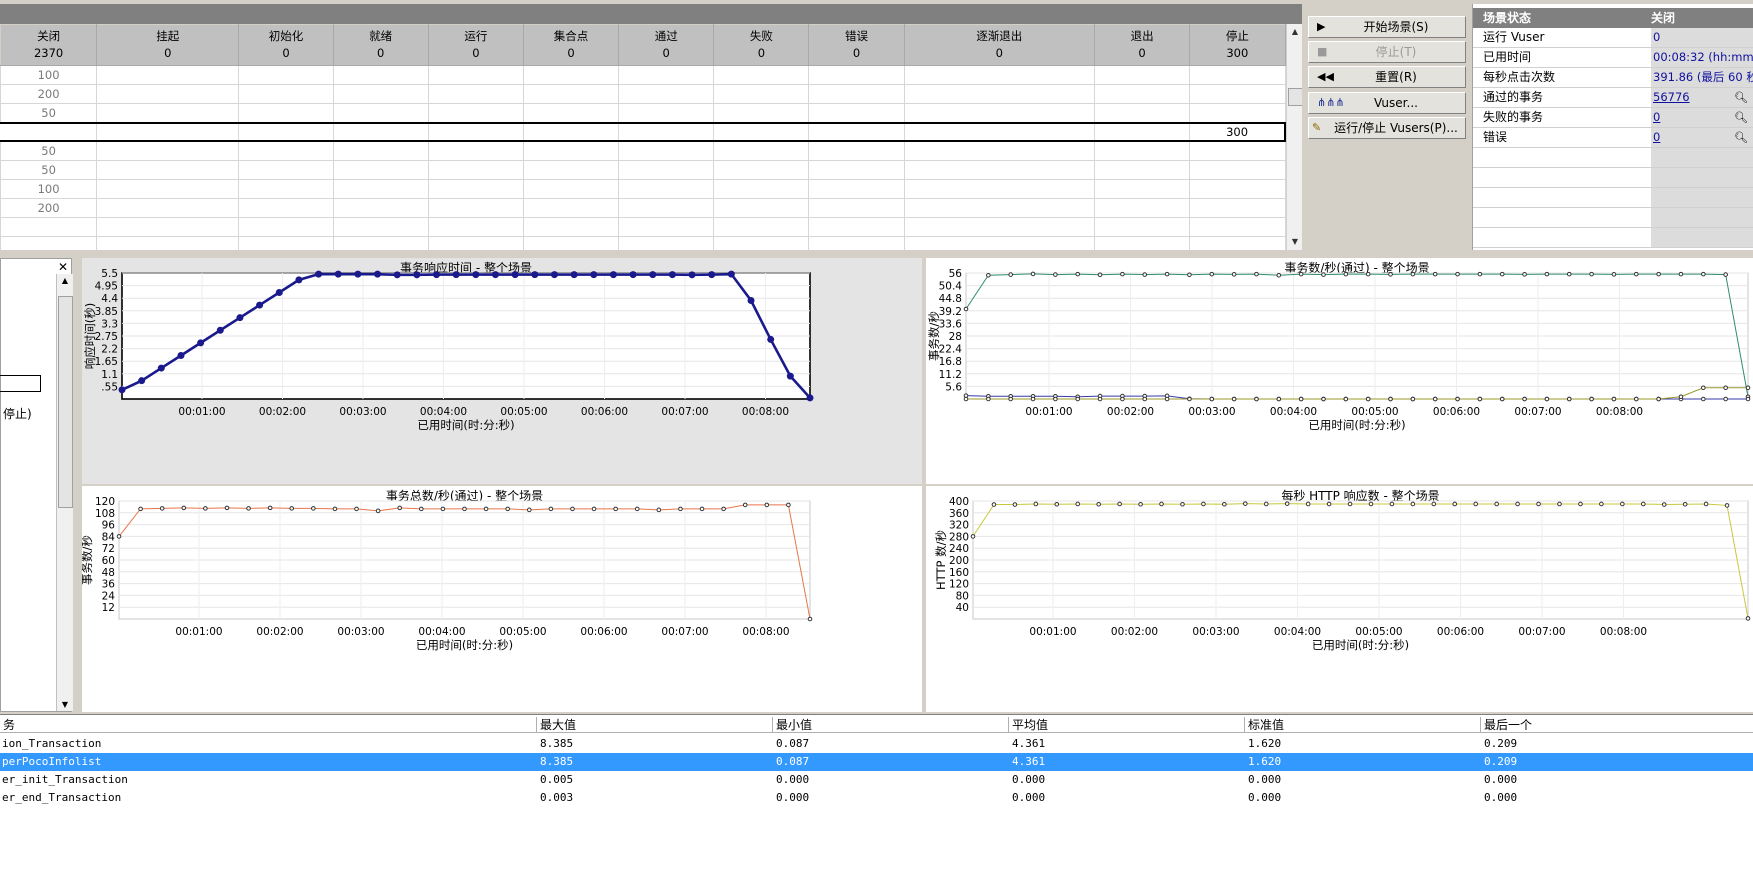  Describe the element at coordinates (286, 45) in the screenshot. I see `col-init: 初始化 0` at that location.